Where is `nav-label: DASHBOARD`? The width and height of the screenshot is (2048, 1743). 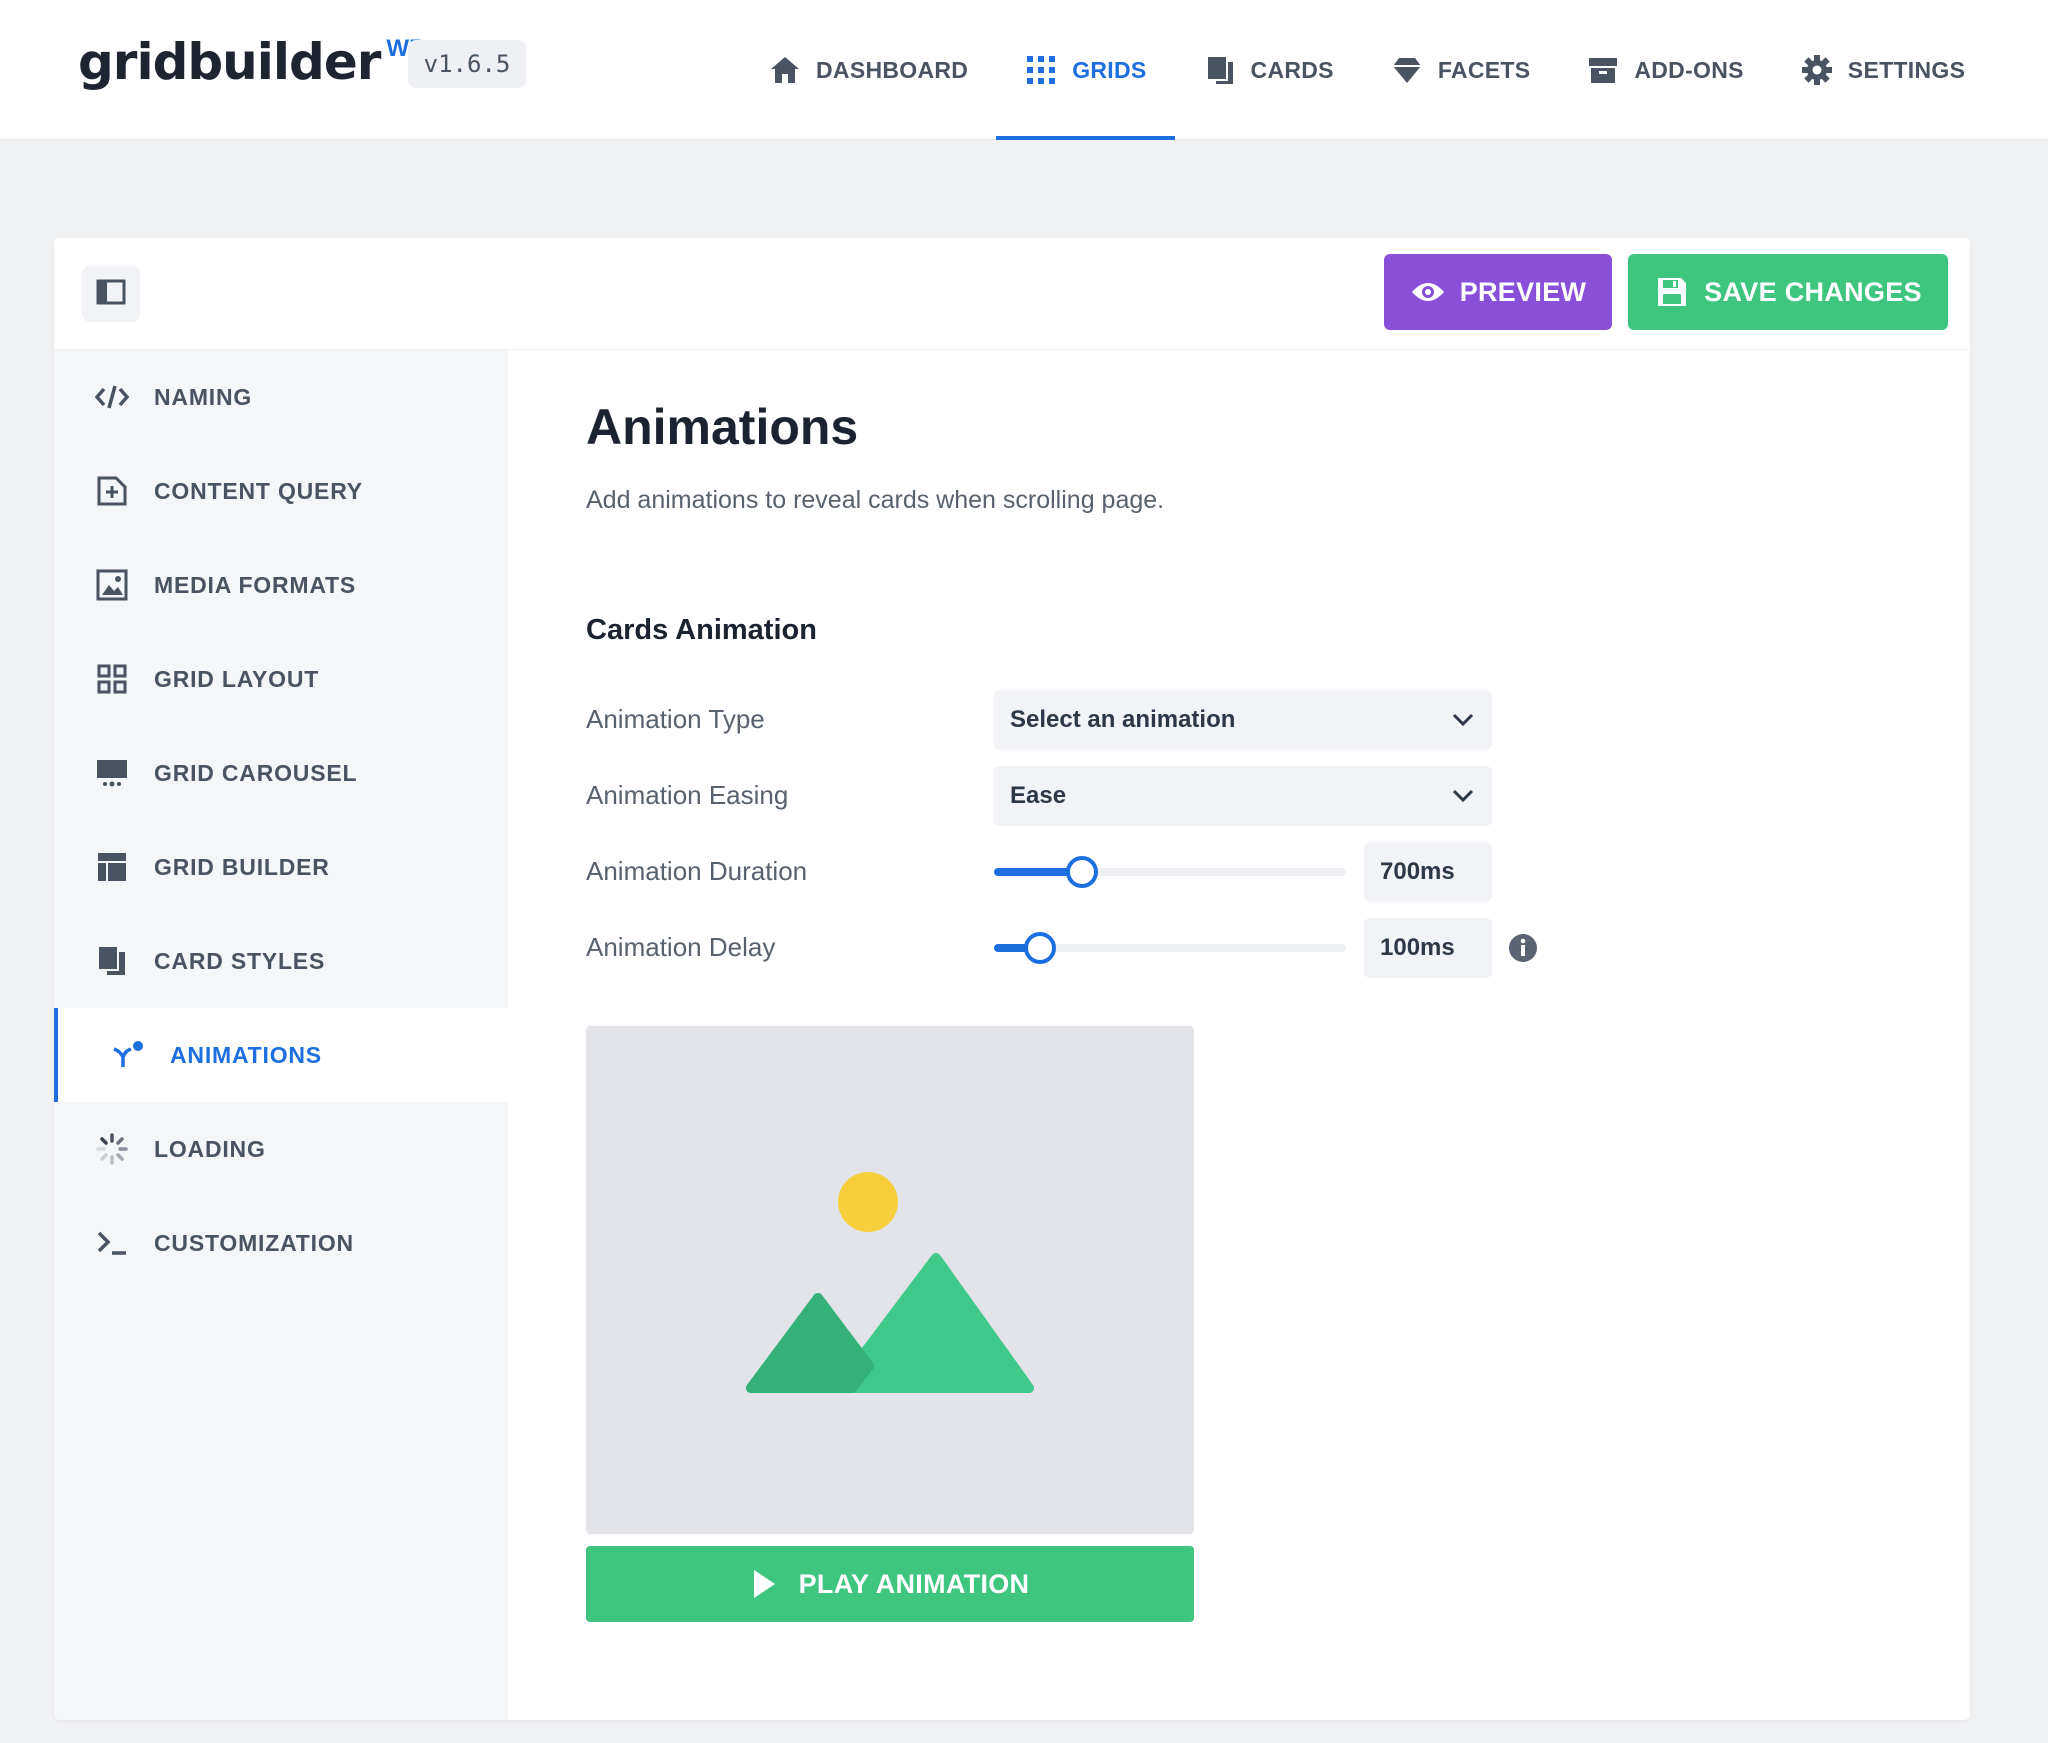 nav-label: DASHBOARD is located at coordinates (892, 69).